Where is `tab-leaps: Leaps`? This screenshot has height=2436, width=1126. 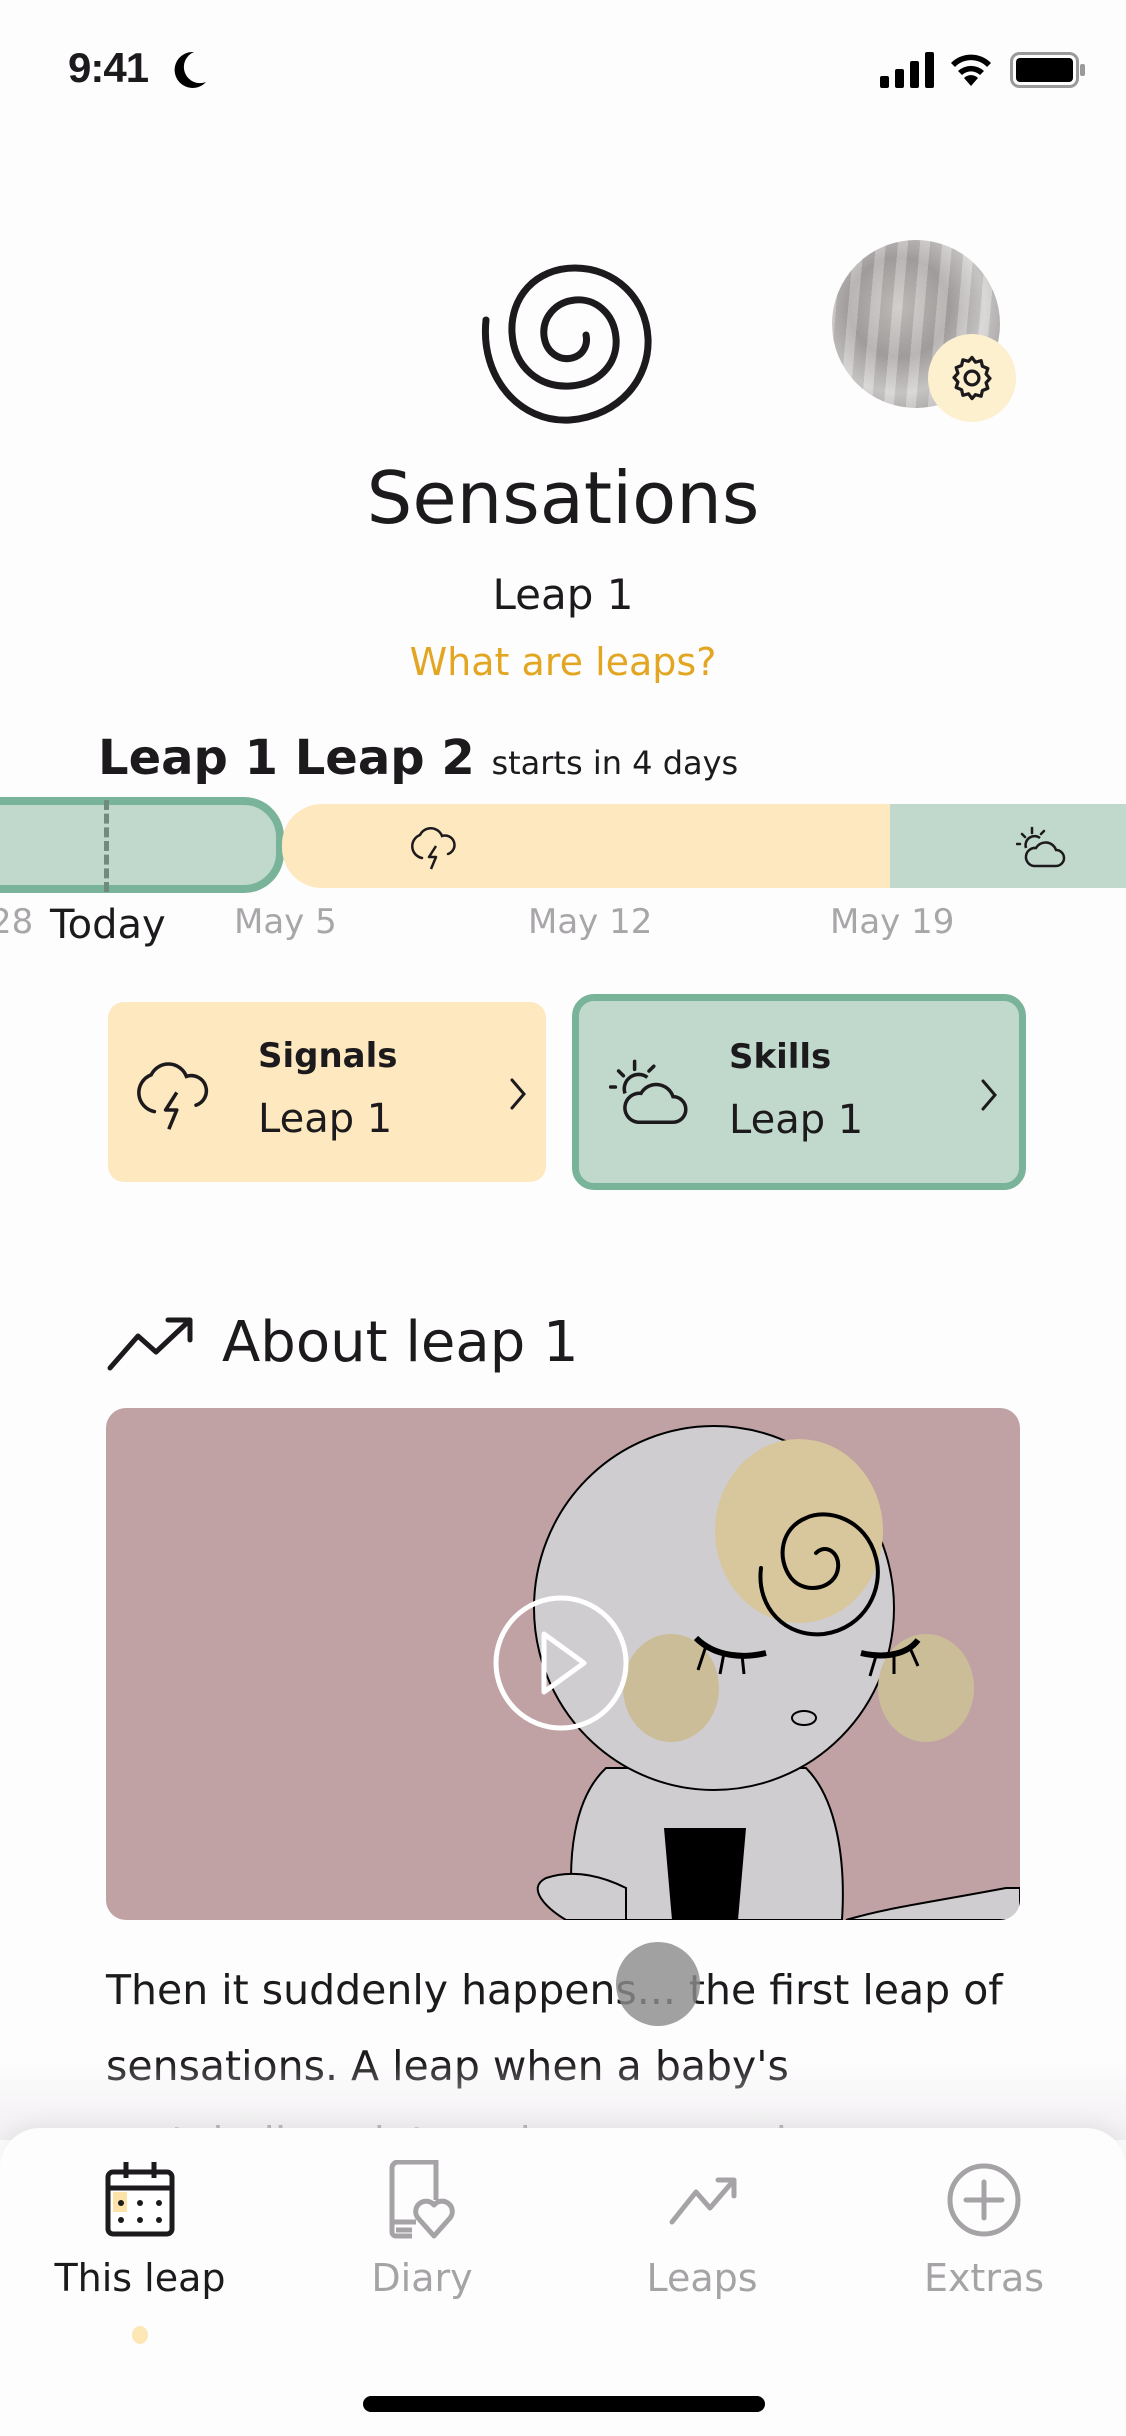
tab-leaps: Leaps is located at coordinates (702, 2230).